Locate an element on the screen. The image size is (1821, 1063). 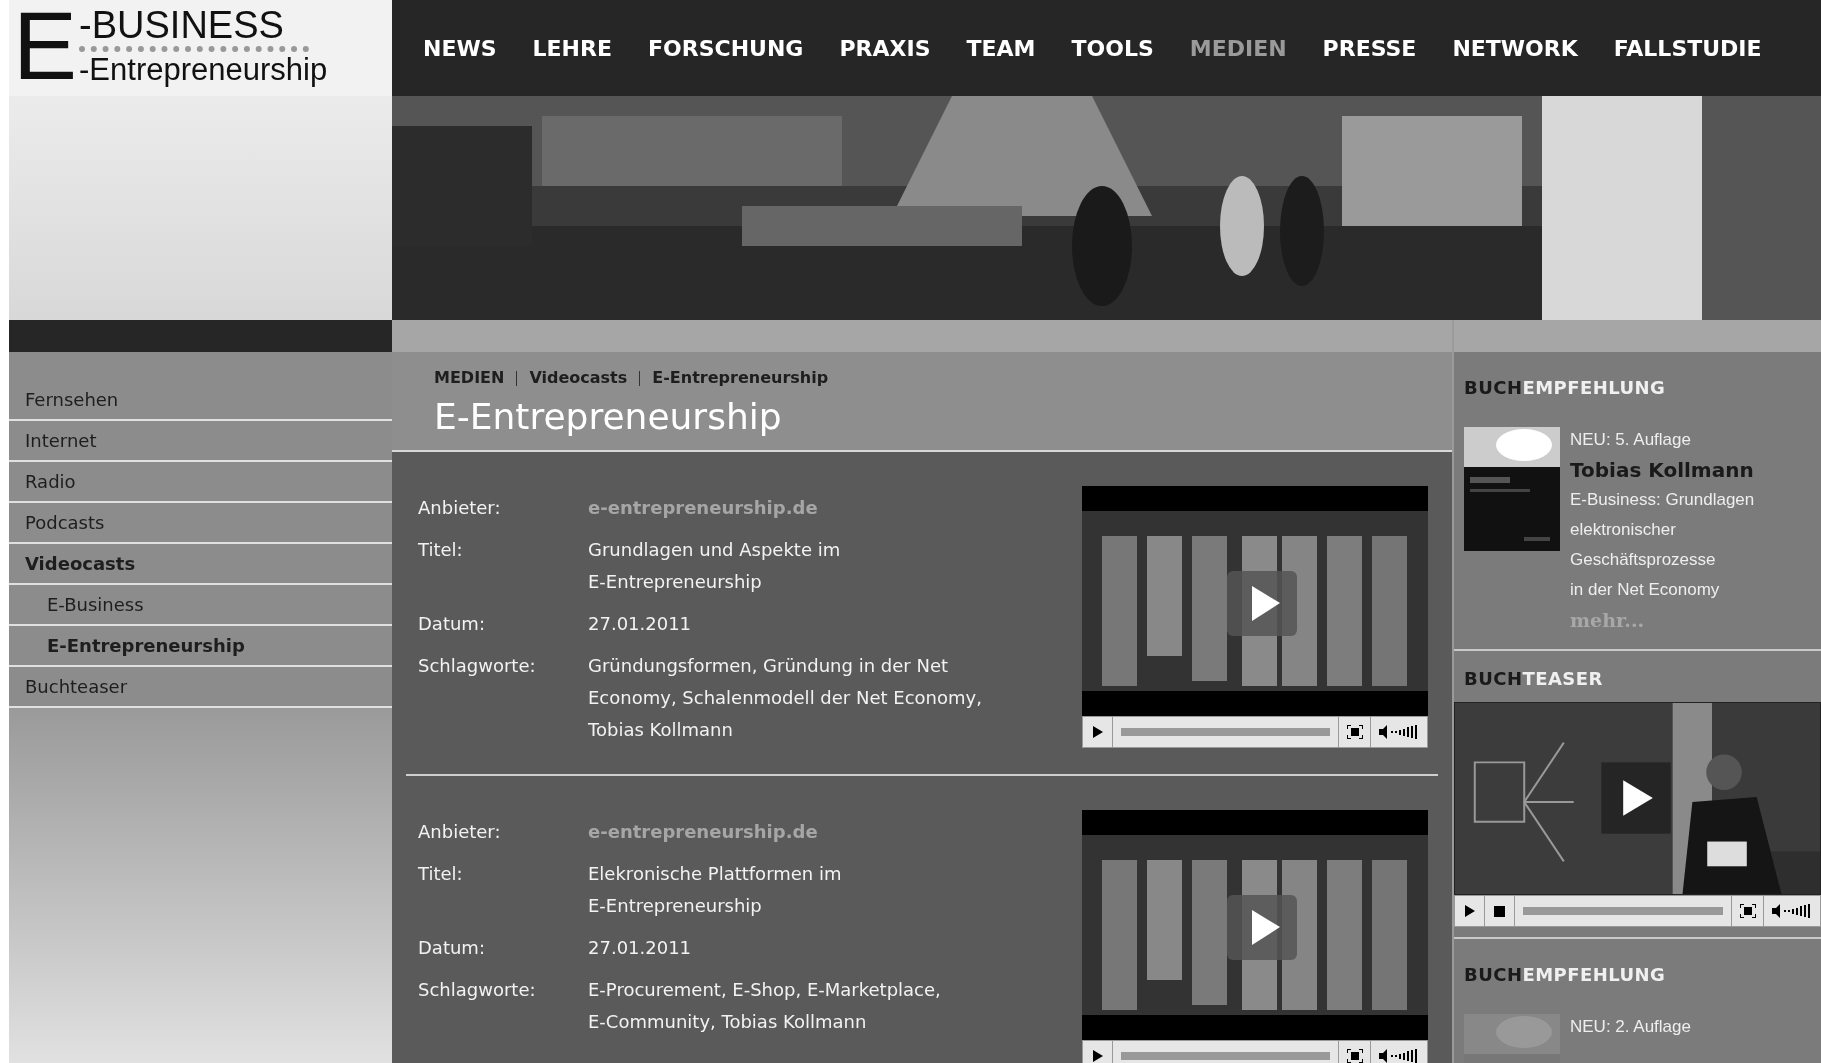
book-title: E-Business: Grundlagen elektronischer Geschäftsprozesse in der Net Economy is located at coordinates (1662, 545).